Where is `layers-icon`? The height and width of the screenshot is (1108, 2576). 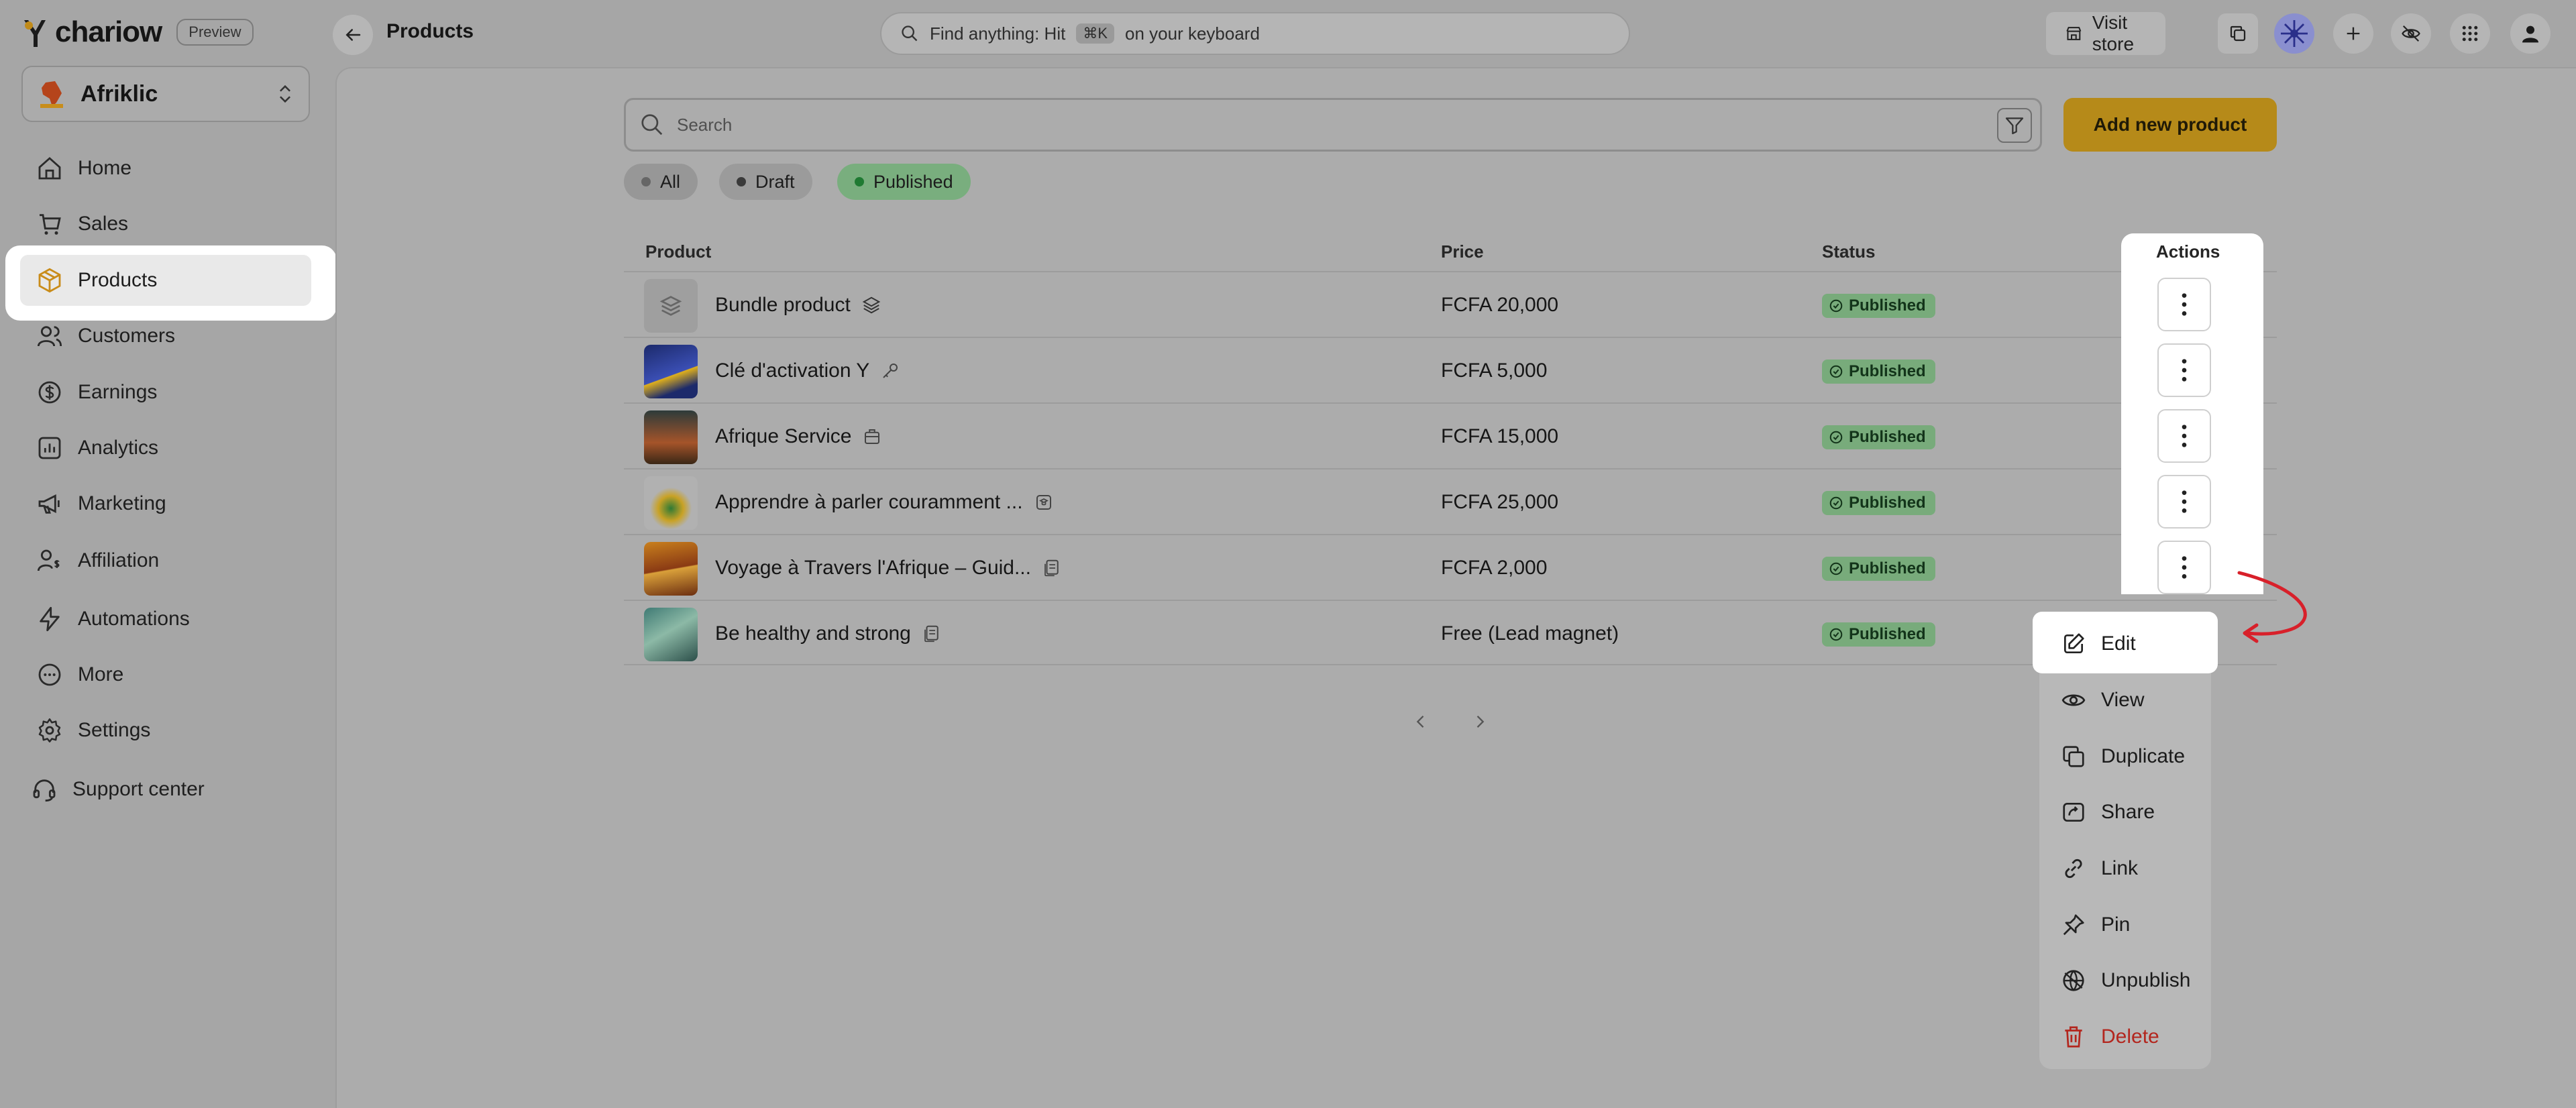 layers-icon is located at coordinates (871, 305).